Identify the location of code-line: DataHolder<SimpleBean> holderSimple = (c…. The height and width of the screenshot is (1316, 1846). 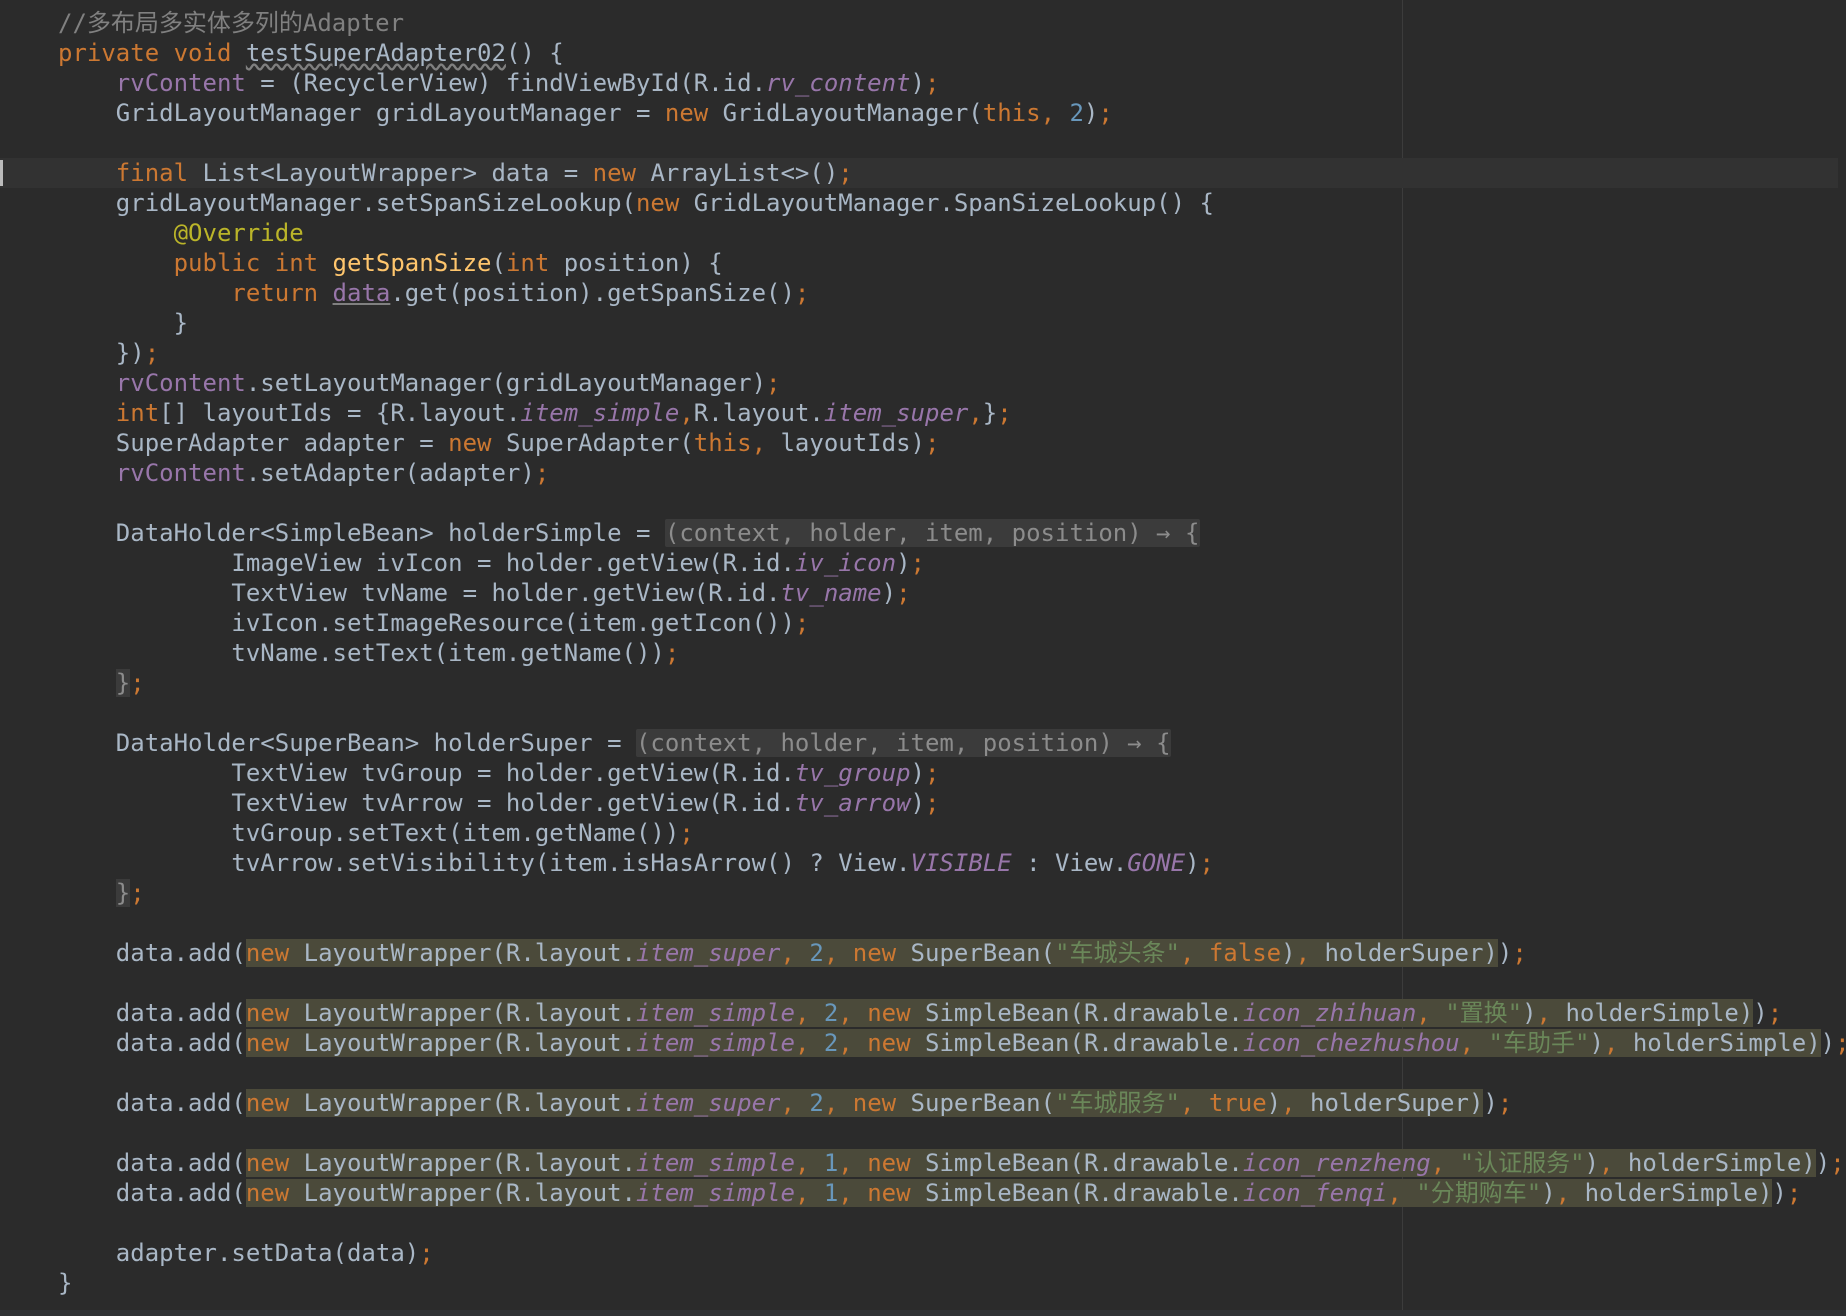
(948, 533).